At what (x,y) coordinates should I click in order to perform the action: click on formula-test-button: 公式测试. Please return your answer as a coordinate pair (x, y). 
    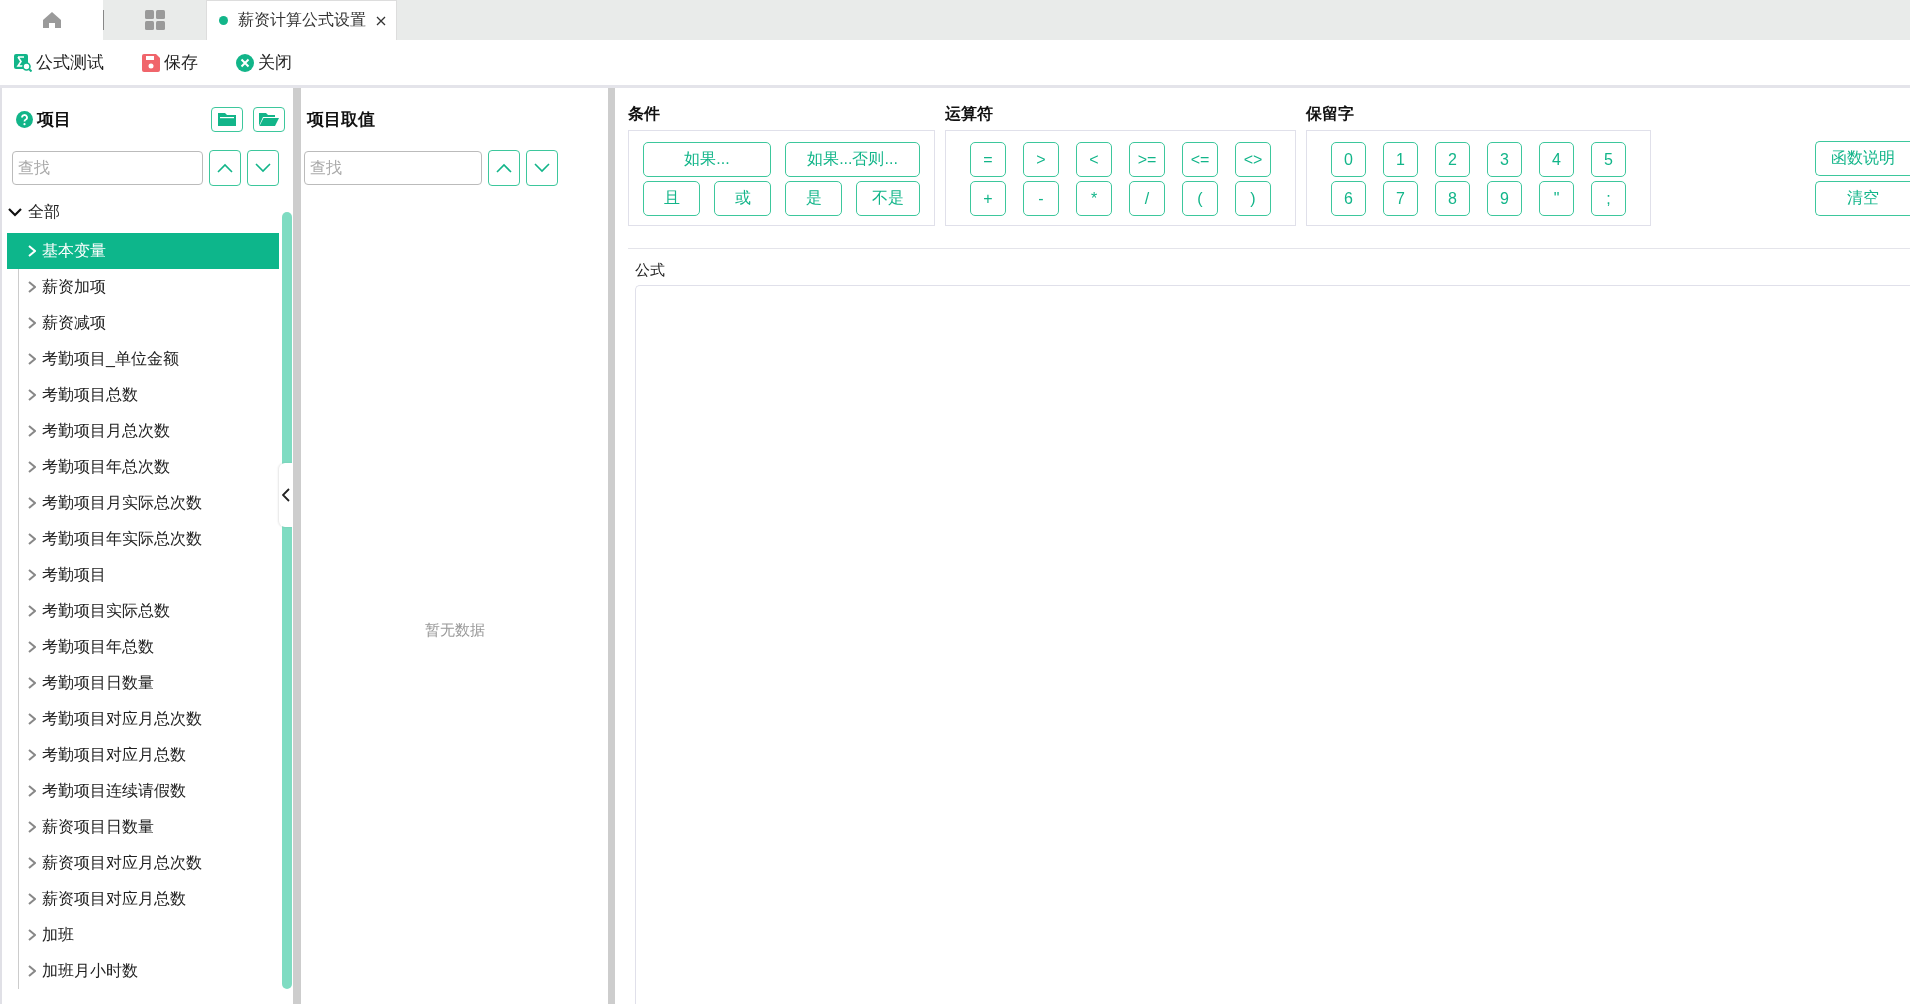
    Looking at the image, I should click on (59, 62).